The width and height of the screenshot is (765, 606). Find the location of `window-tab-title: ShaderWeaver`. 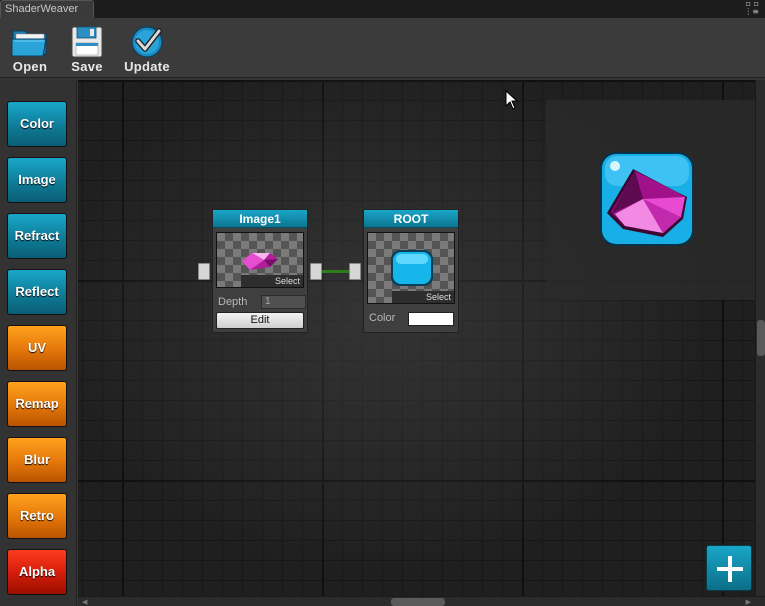

window-tab-title: ShaderWeaver is located at coordinates (42, 9).